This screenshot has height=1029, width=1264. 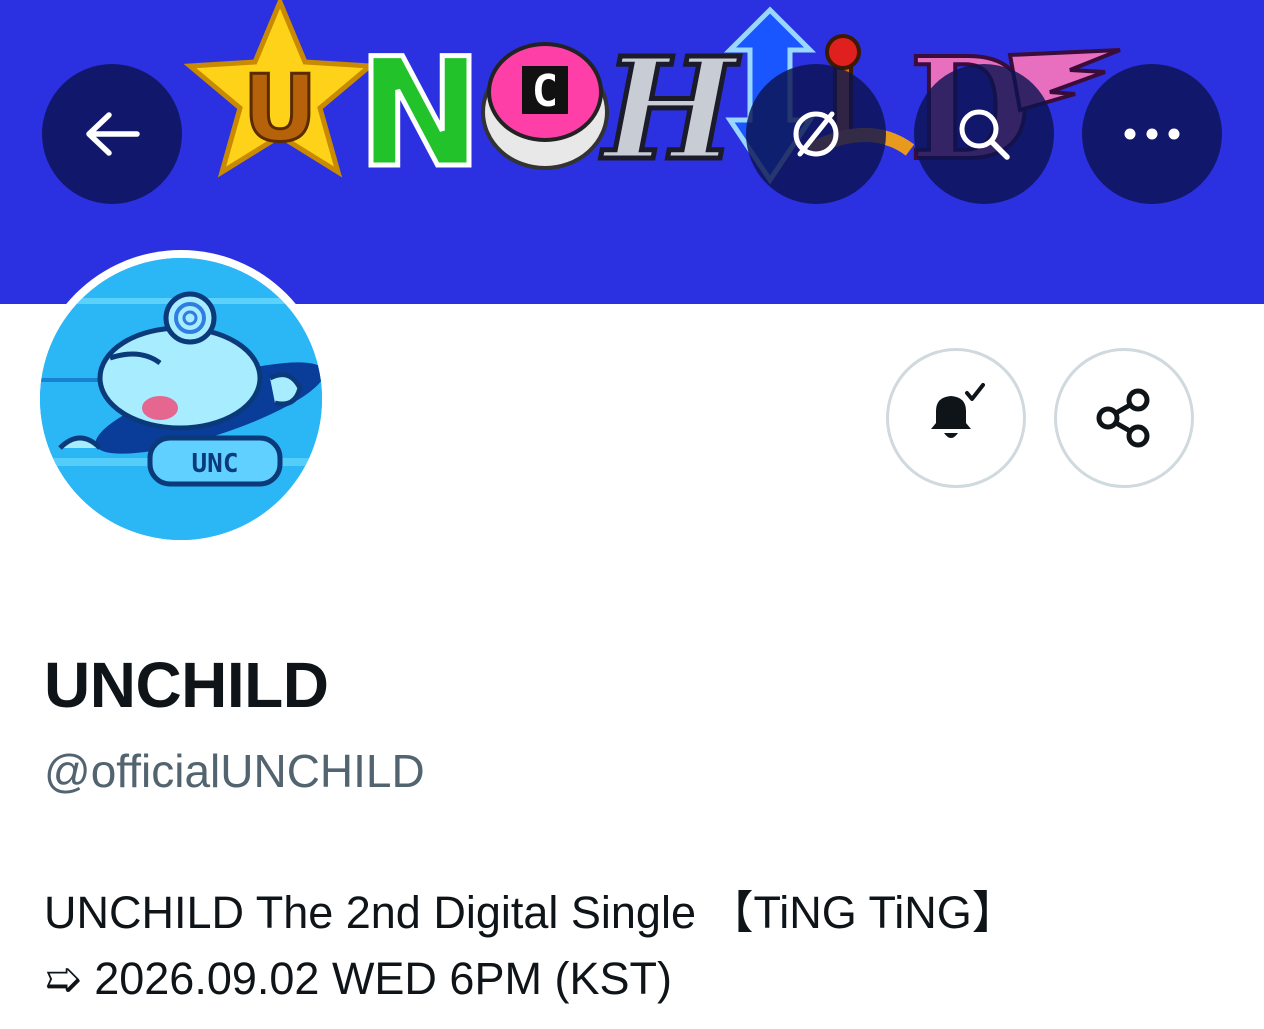 I want to click on display-name: UNCHILD, so click(x=186, y=685).